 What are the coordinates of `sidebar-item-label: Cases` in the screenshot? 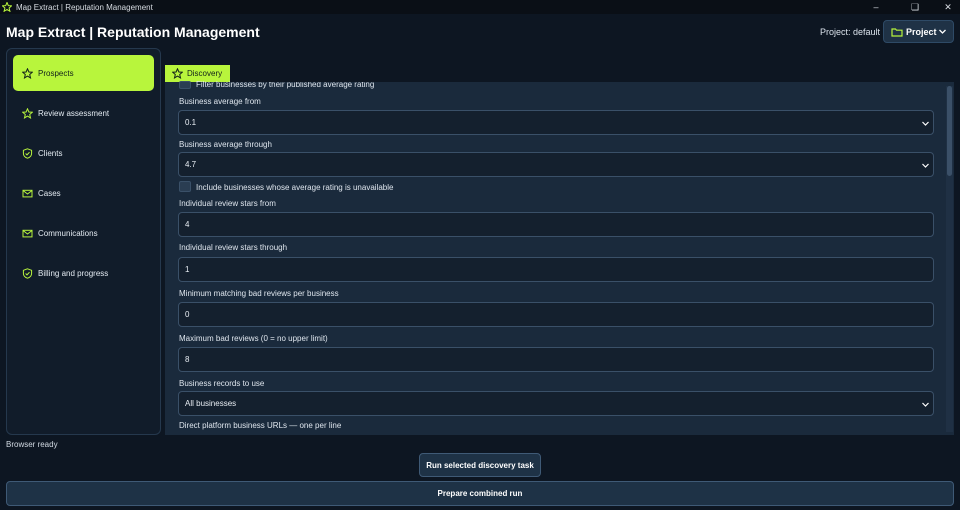 It's located at (49, 193).